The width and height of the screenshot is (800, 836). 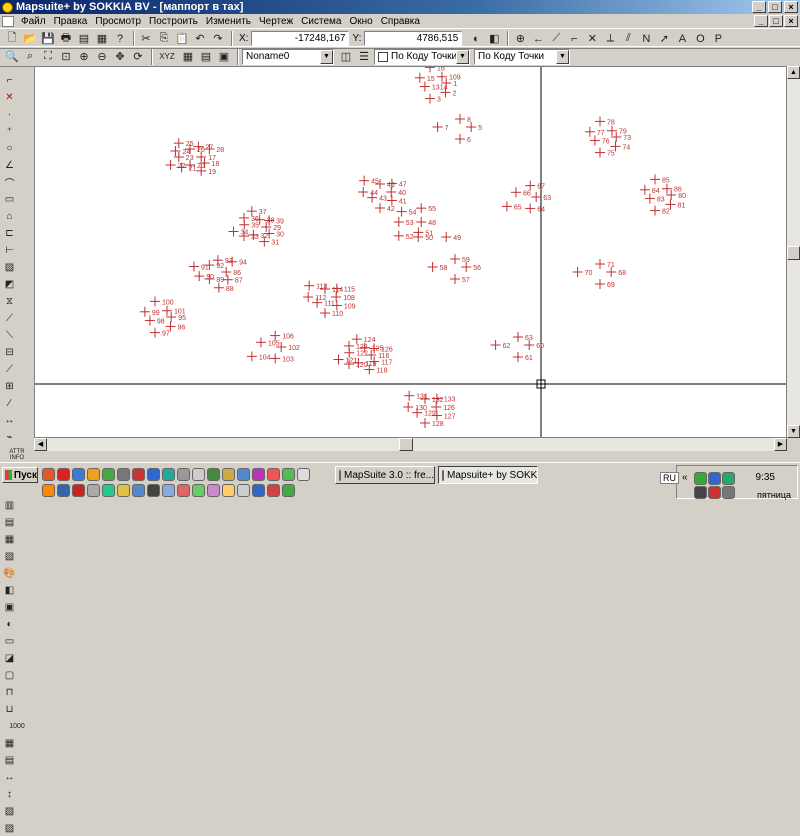 What do you see at coordinates (605, 264) in the screenshot?
I see `survey-point: 71` at bounding box center [605, 264].